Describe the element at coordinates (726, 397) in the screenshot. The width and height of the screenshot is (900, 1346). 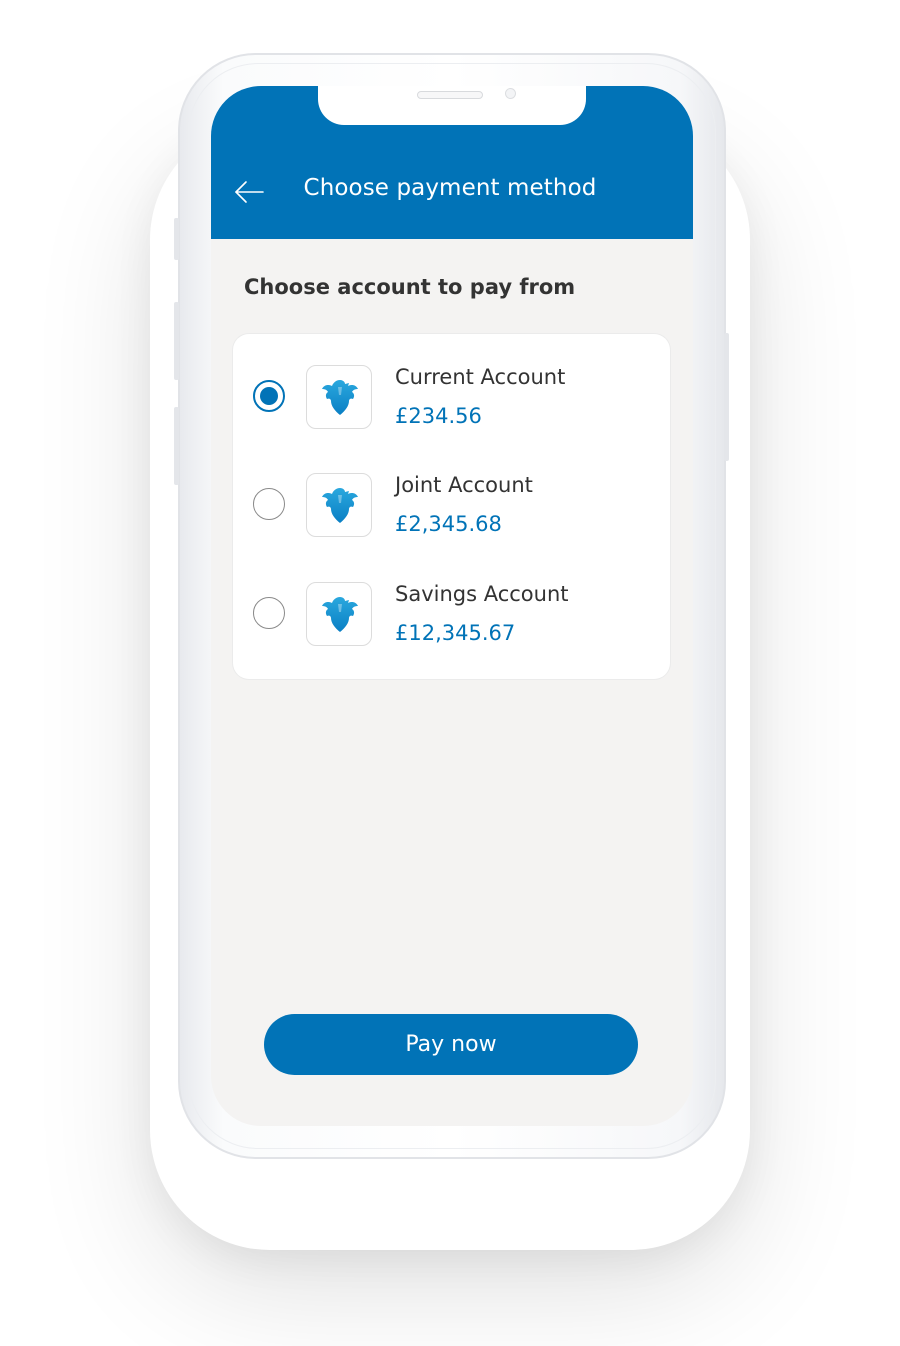
I see `power-button` at that location.